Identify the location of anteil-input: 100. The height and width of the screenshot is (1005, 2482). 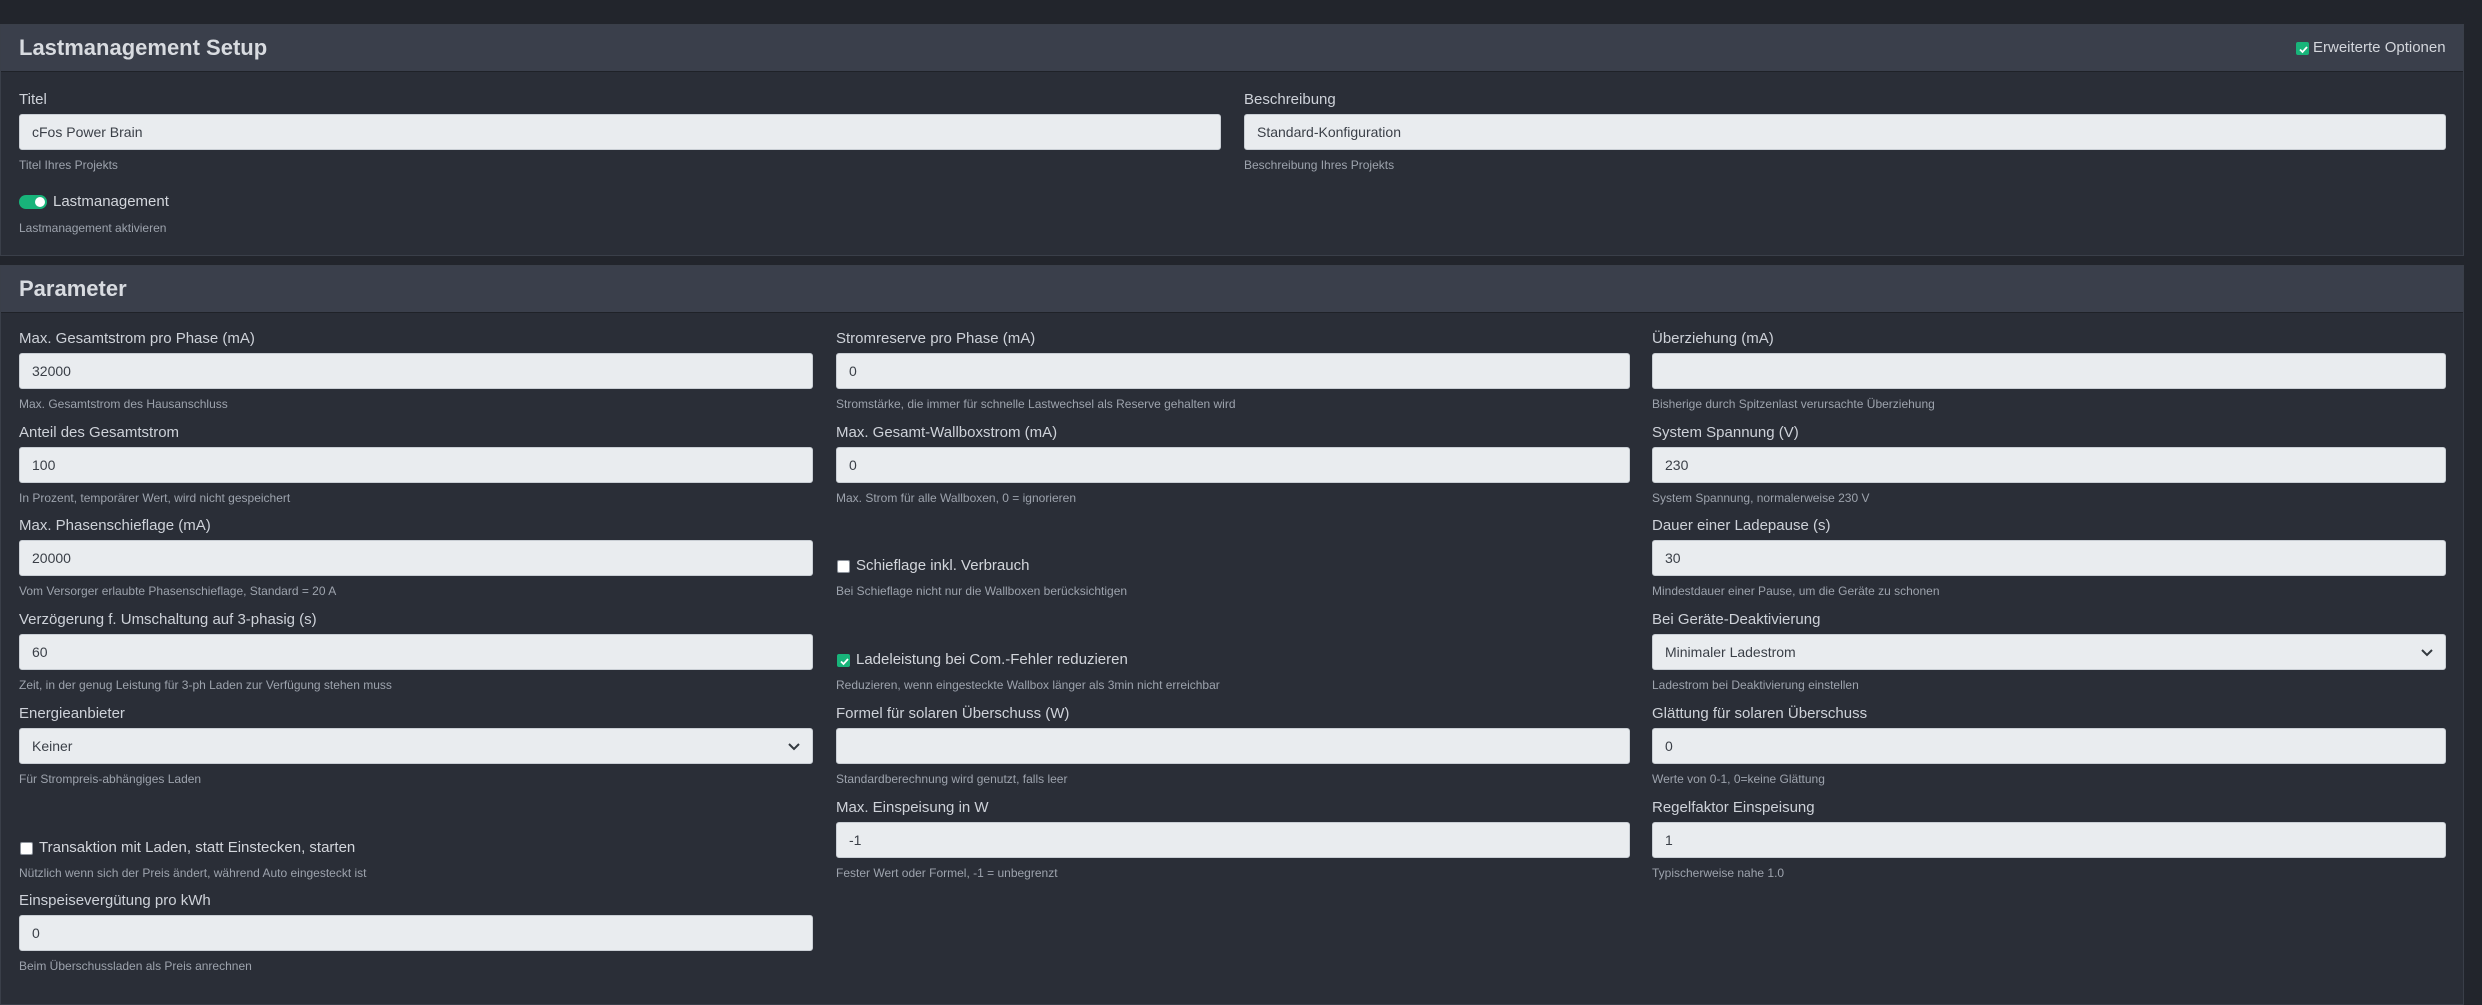
(416, 465).